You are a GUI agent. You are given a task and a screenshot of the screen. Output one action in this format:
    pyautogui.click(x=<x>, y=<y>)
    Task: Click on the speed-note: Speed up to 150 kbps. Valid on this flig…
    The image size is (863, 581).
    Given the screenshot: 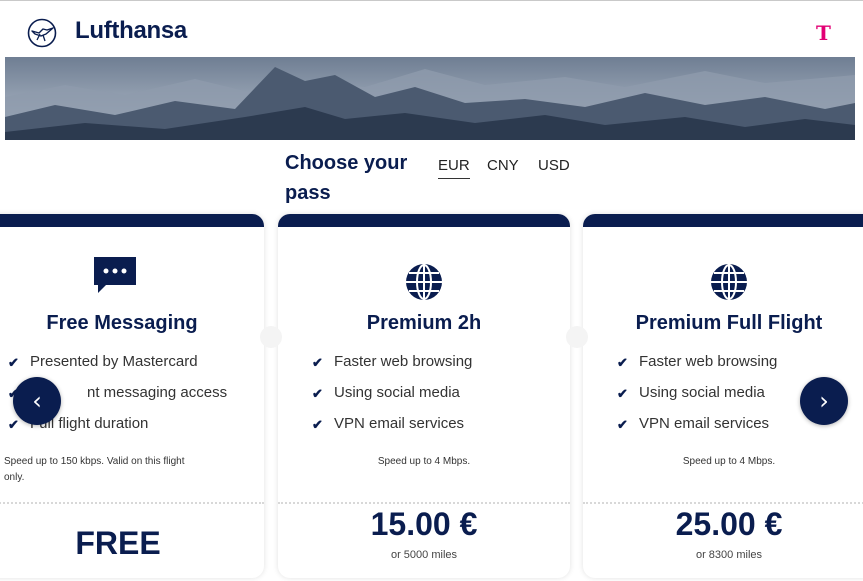 What is the action you would take?
    pyautogui.click(x=94, y=469)
    